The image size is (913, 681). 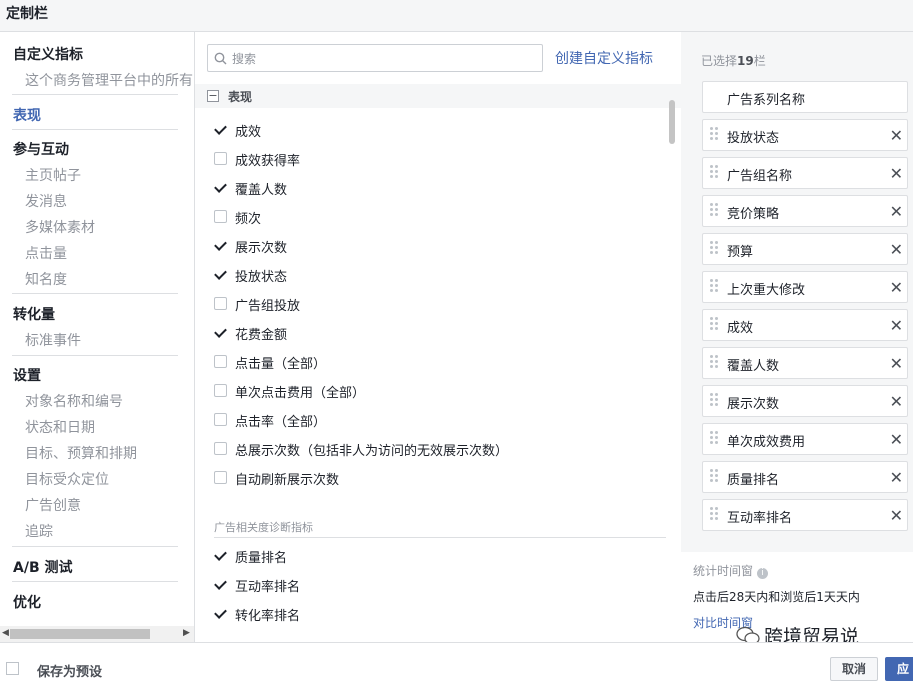 I want to click on metric-option-label: 总展示次数（包括非人为访问的无效展示次数）, so click(x=372, y=451).